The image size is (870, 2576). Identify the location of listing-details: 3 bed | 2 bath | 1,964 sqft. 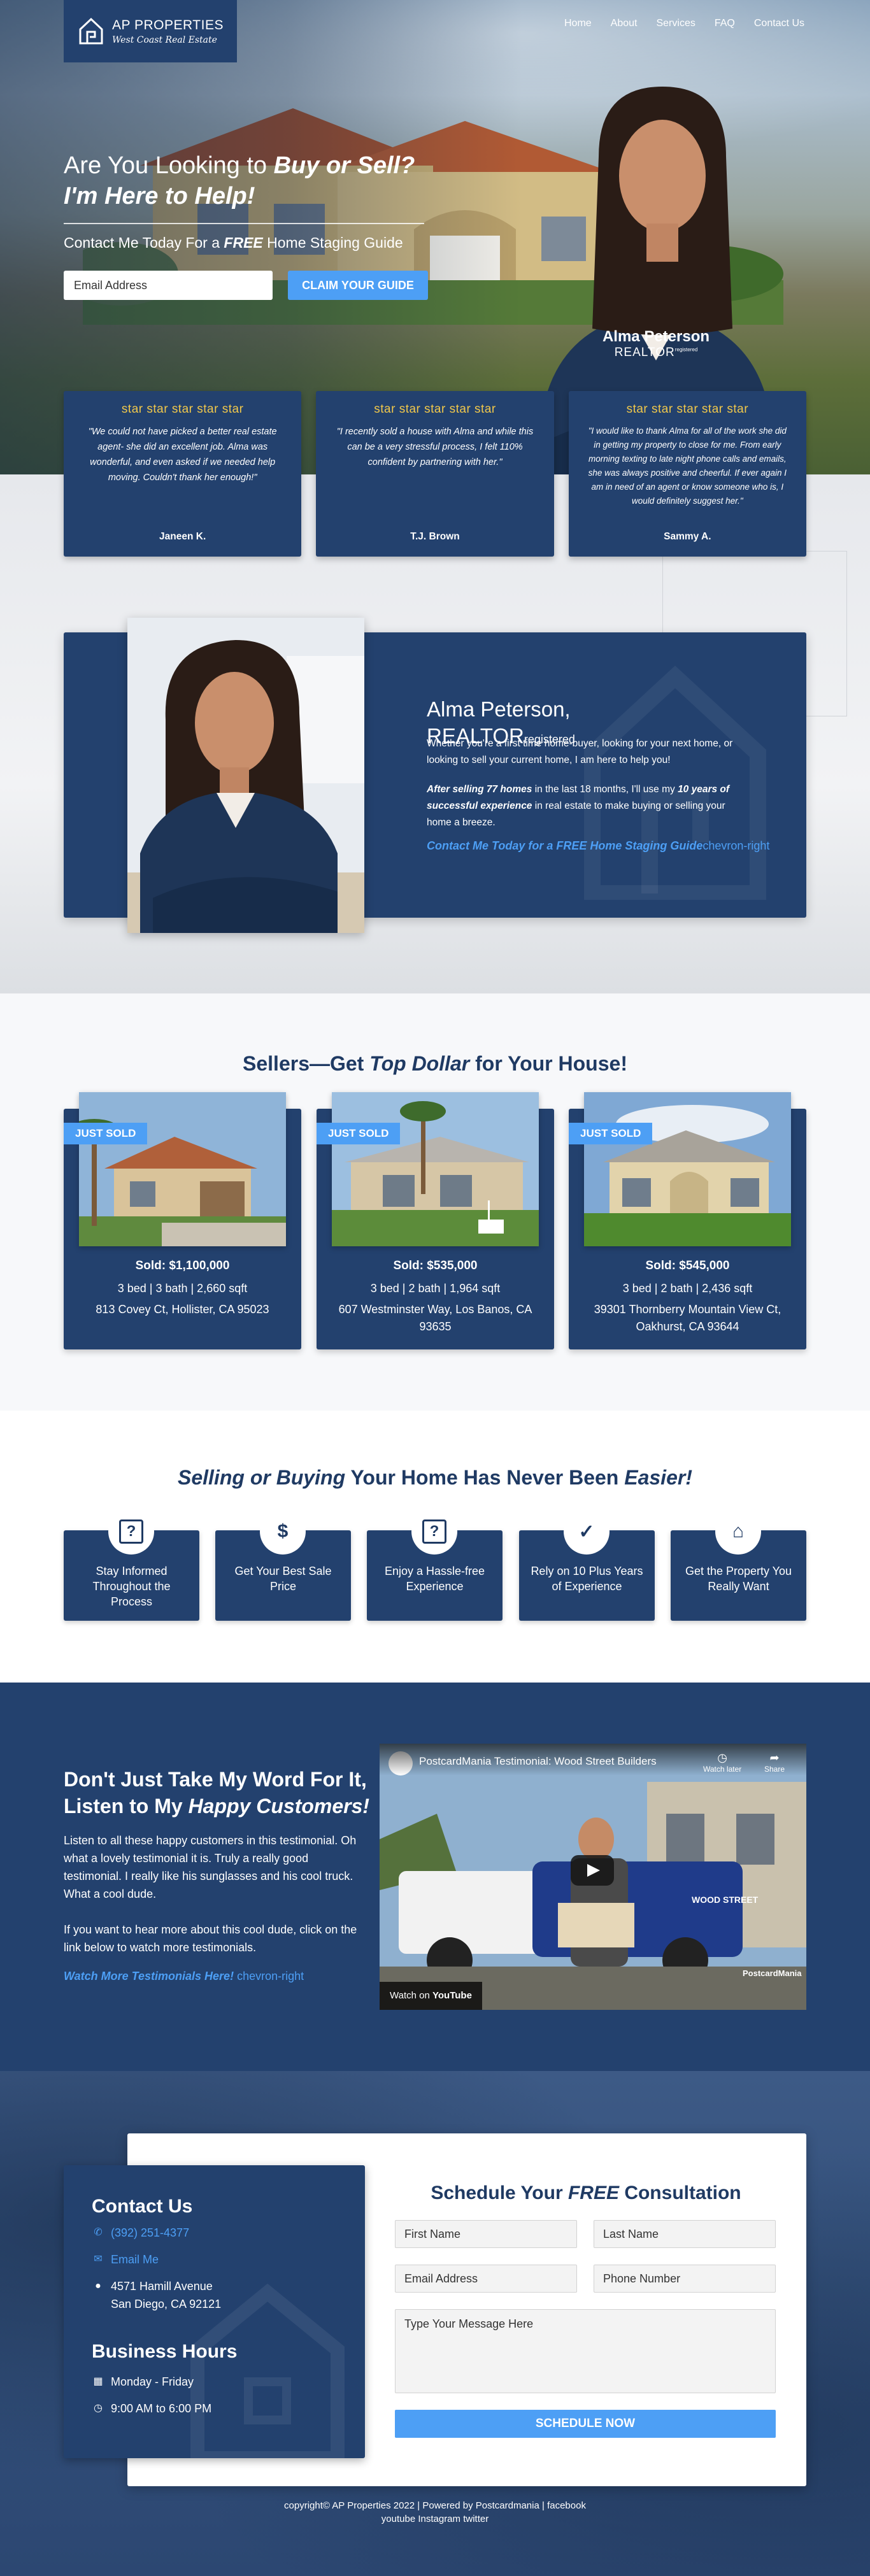
(435, 1289).